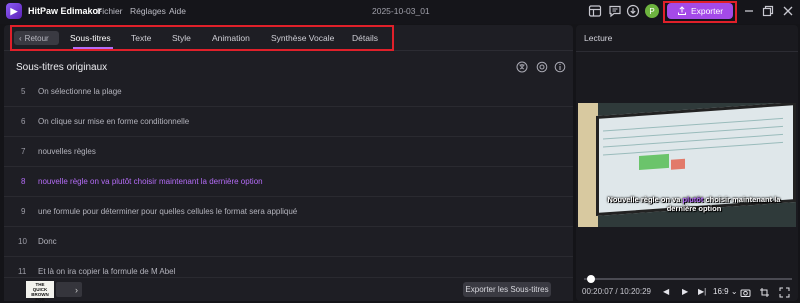  Describe the element at coordinates (633, 11) in the screenshot. I see `download-icon` at that location.